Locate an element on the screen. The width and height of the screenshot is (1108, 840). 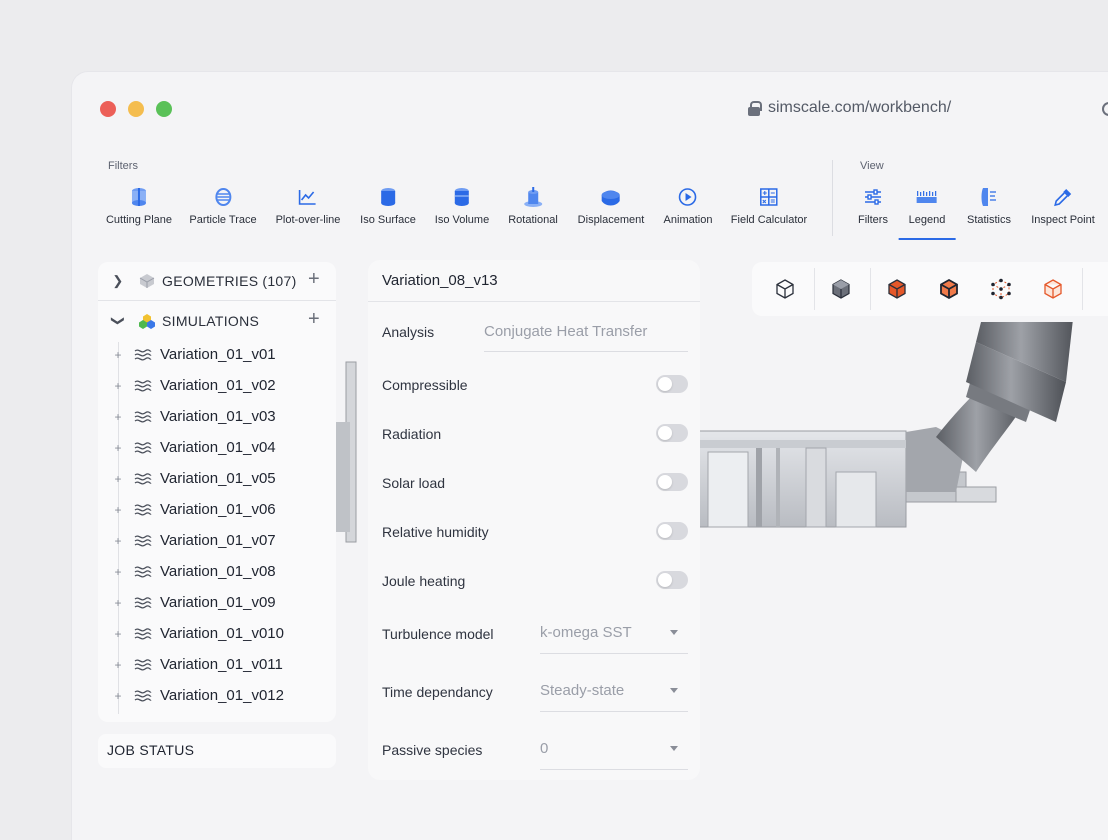
geometries-header: ❯ GEOMETRIES (107) + is located at coordinates (217, 281).